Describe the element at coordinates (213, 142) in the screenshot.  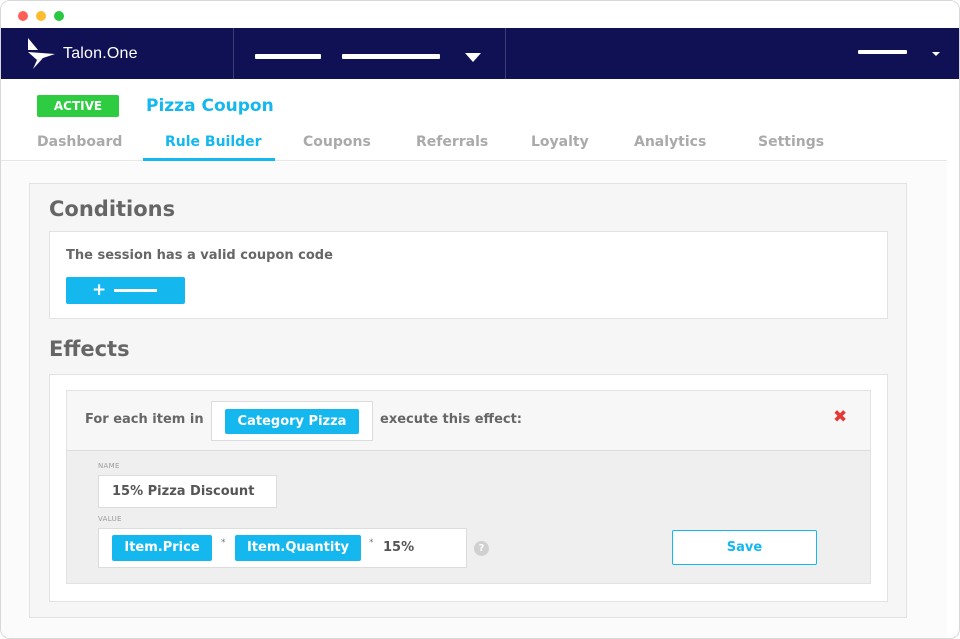
I see `tab-rule-builder: Rule Builder` at that location.